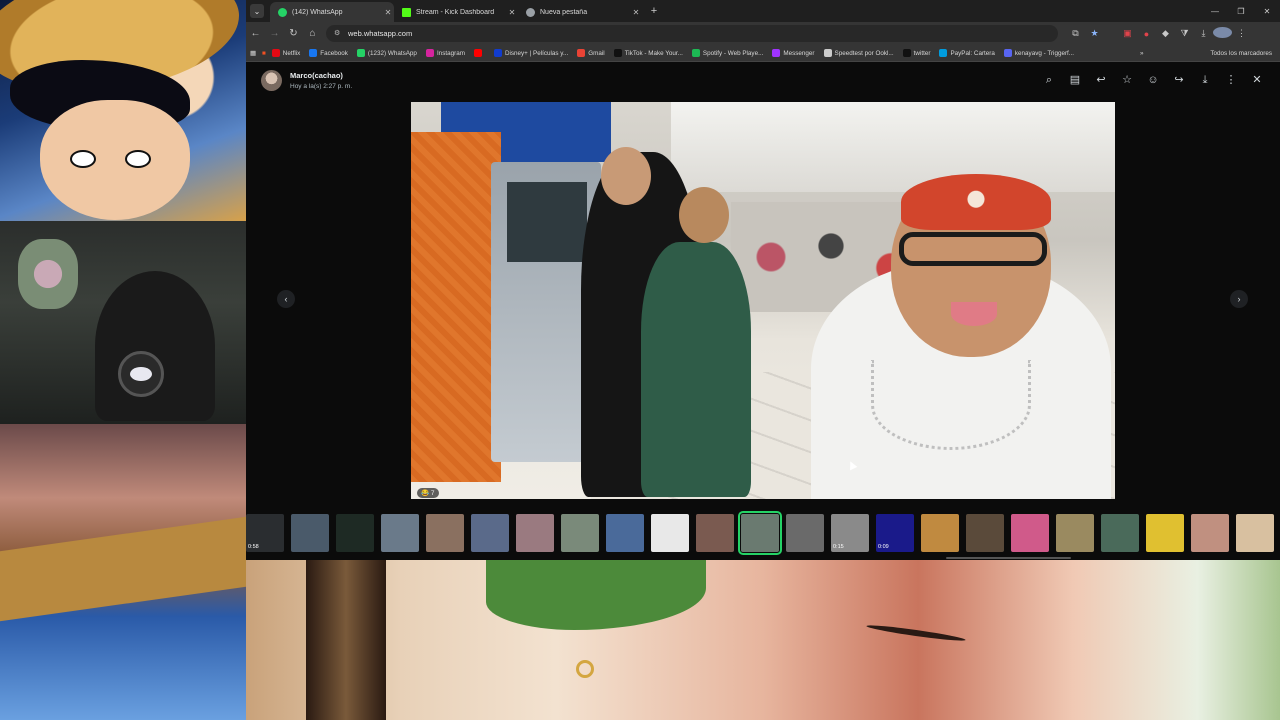 Image resolution: width=1280 pixels, height=720 pixels. What do you see at coordinates (1094, 33) in the screenshot?
I see `bookmark-star-icon: ★` at bounding box center [1094, 33].